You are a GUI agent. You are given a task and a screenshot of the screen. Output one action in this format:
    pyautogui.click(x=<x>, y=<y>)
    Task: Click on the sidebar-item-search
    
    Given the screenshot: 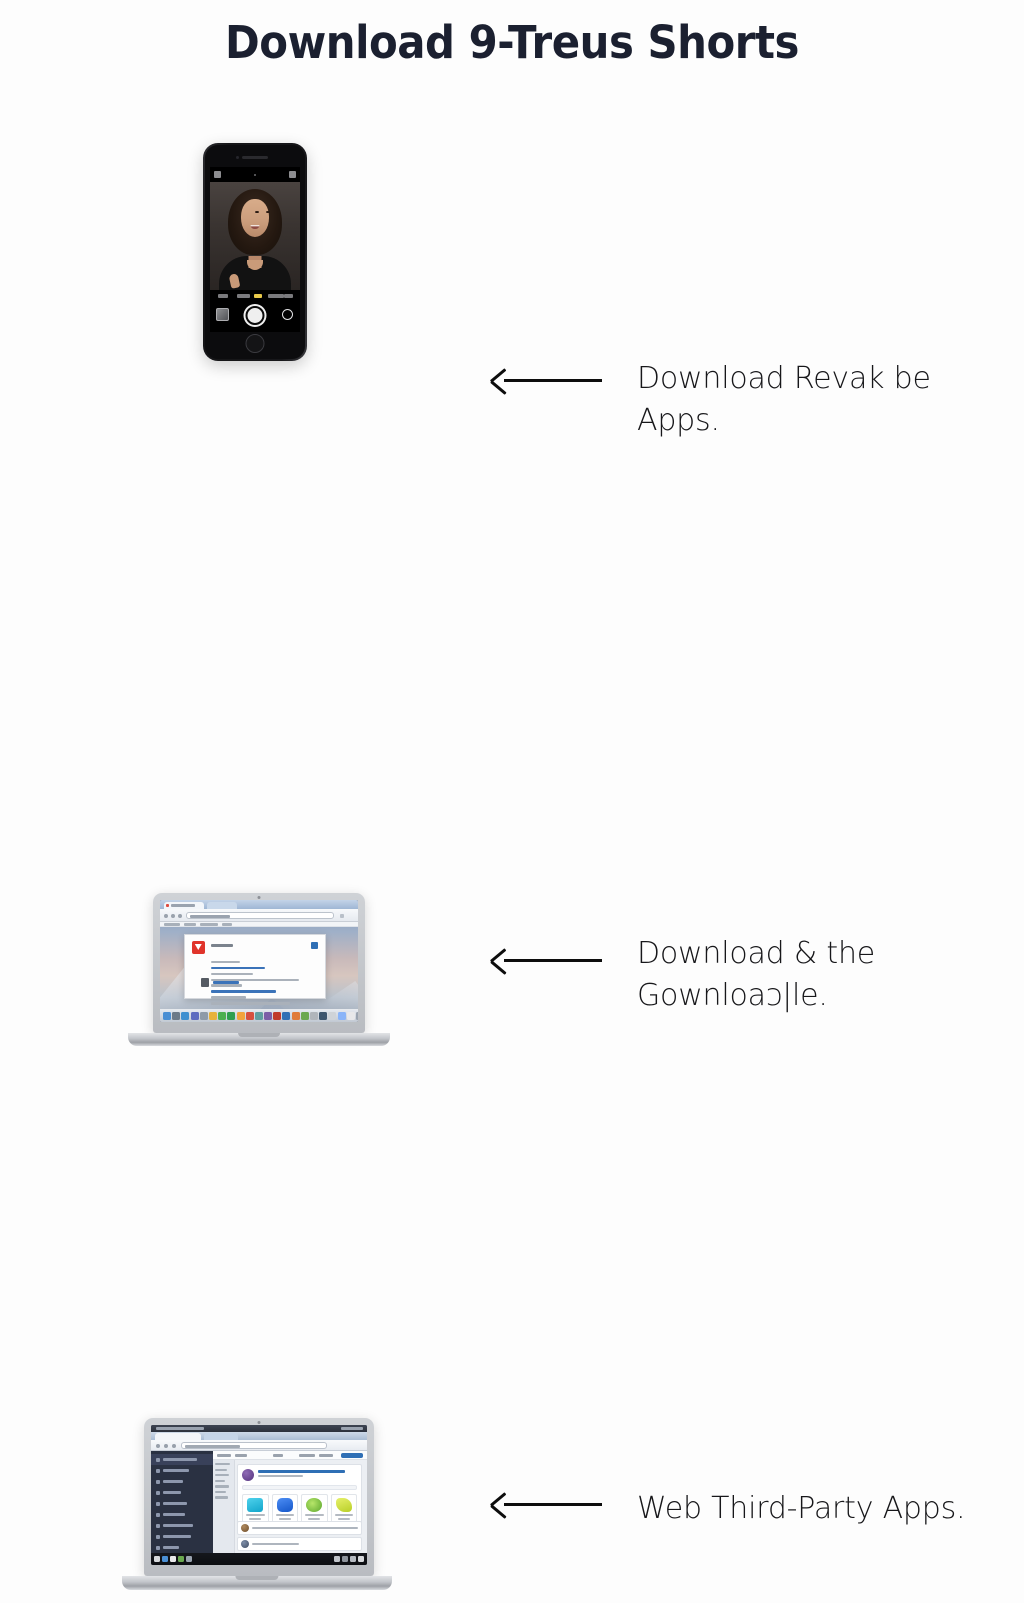 What is the action you would take?
    pyautogui.click(x=182, y=1514)
    